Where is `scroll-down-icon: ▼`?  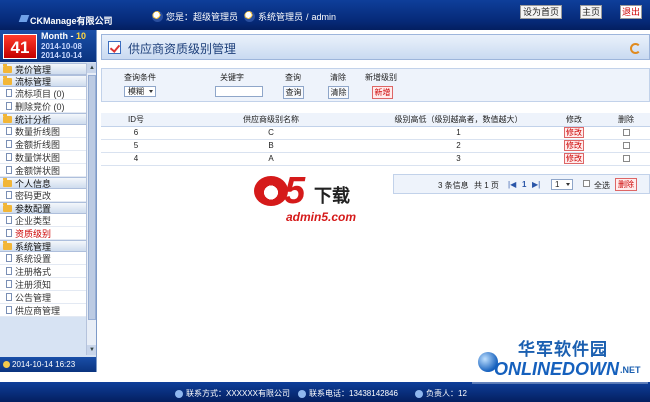
scroll-down-icon: ▼ is located at coordinates (91, 350).